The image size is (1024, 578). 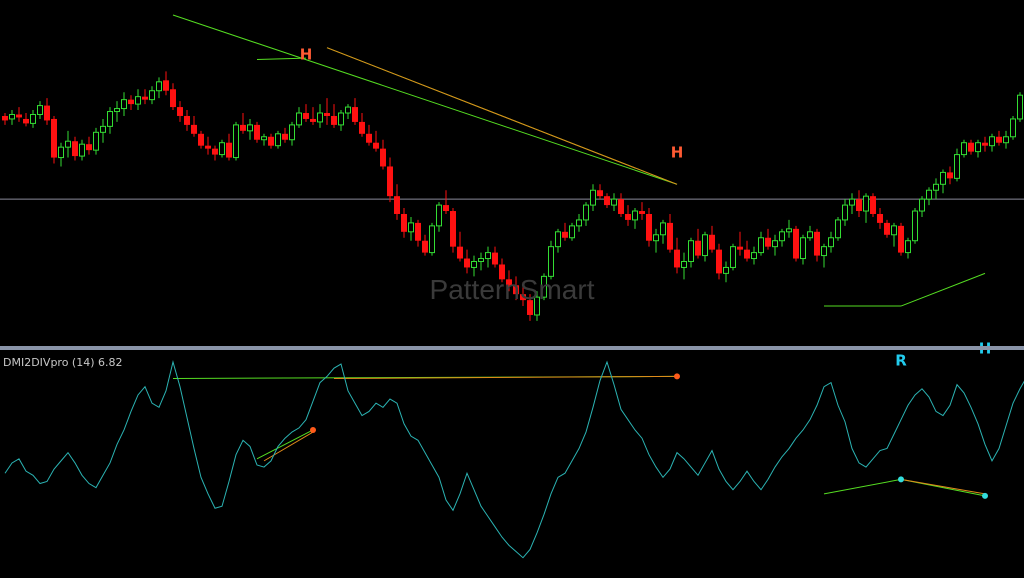 I want to click on pattern-label: R, so click(x=901, y=360).